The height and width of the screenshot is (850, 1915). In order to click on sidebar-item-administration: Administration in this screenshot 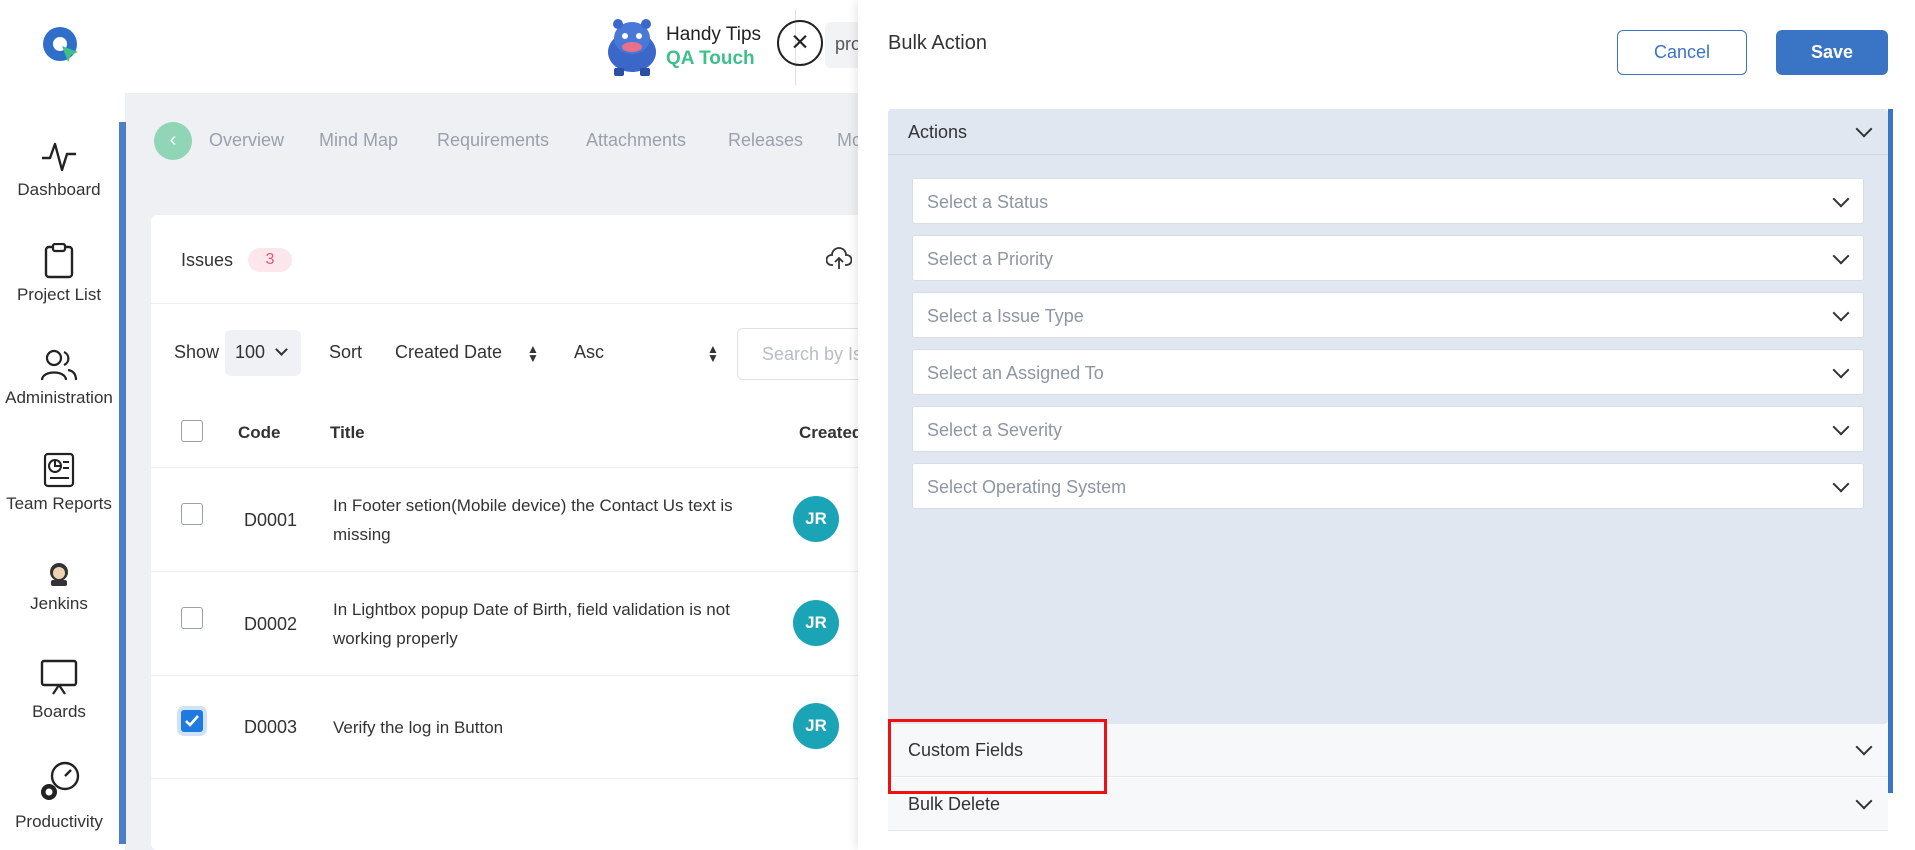, I will do `click(59, 378)`.